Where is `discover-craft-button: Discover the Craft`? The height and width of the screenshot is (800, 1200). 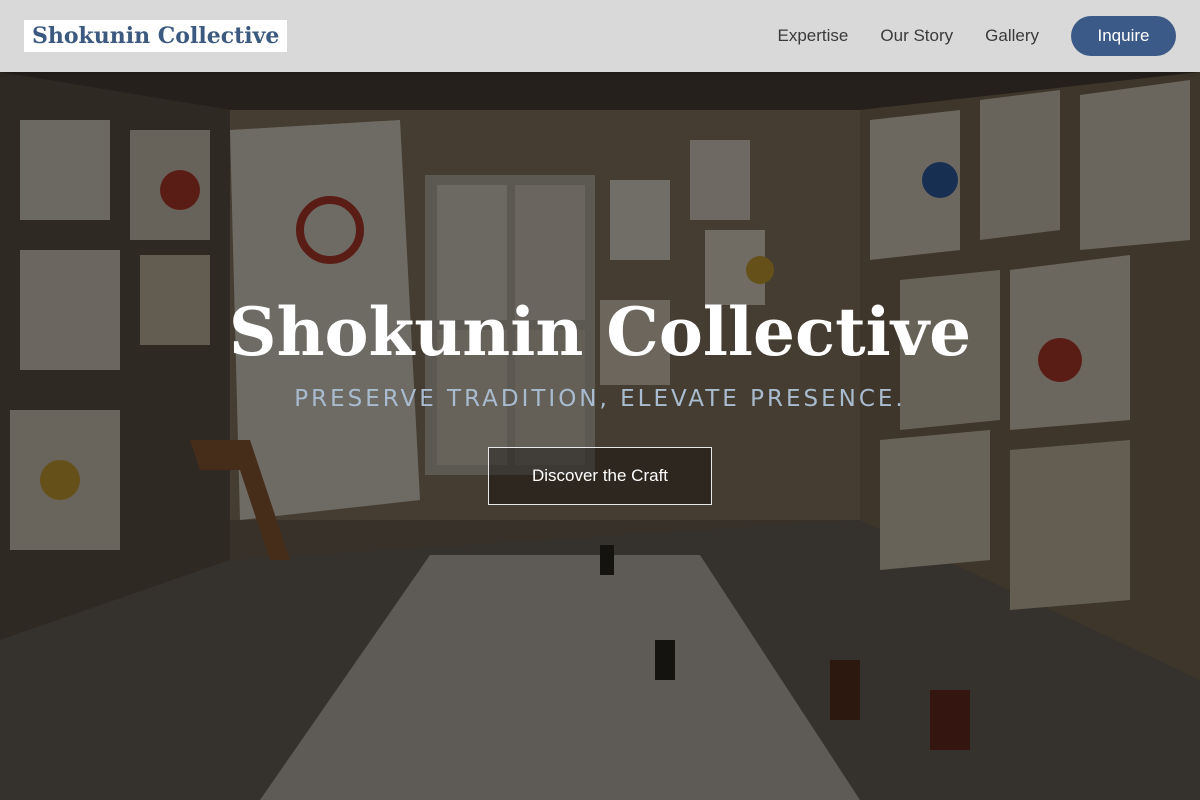 discover-craft-button: Discover the Craft is located at coordinates (600, 476).